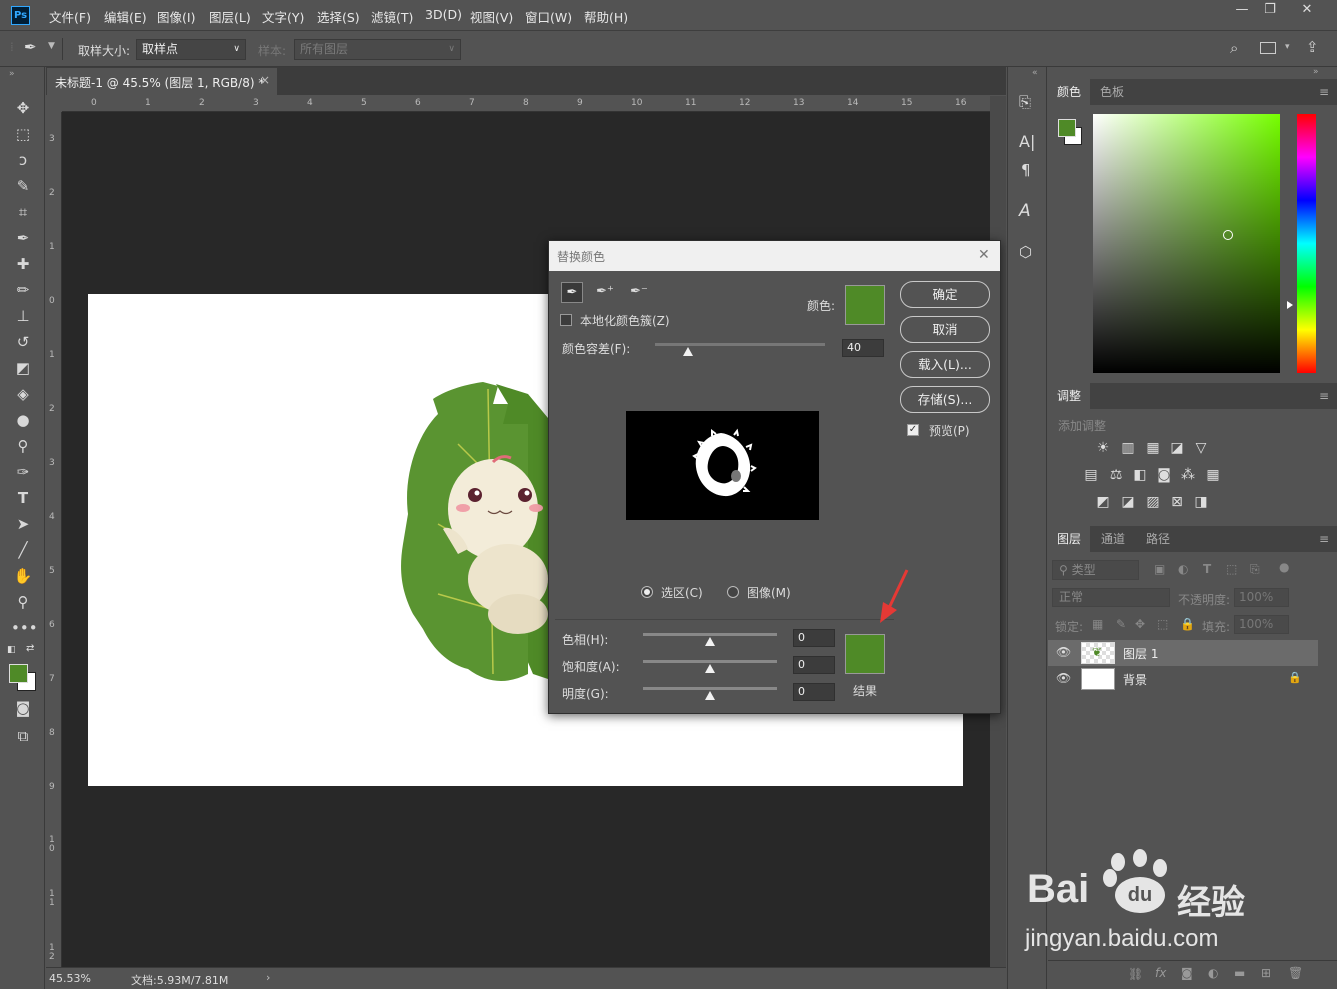 This screenshot has height=989, width=1337. What do you see at coordinates (688, 351) in the screenshot?
I see `fuzziness-slider-thumb` at bounding box center [688, 351].